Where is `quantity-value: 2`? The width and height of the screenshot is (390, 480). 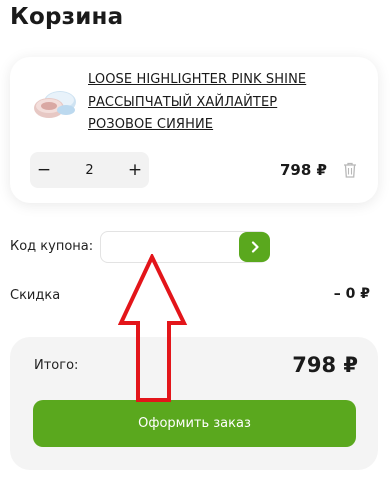
quantity-value: 2 is located at coordinates (89, 170).